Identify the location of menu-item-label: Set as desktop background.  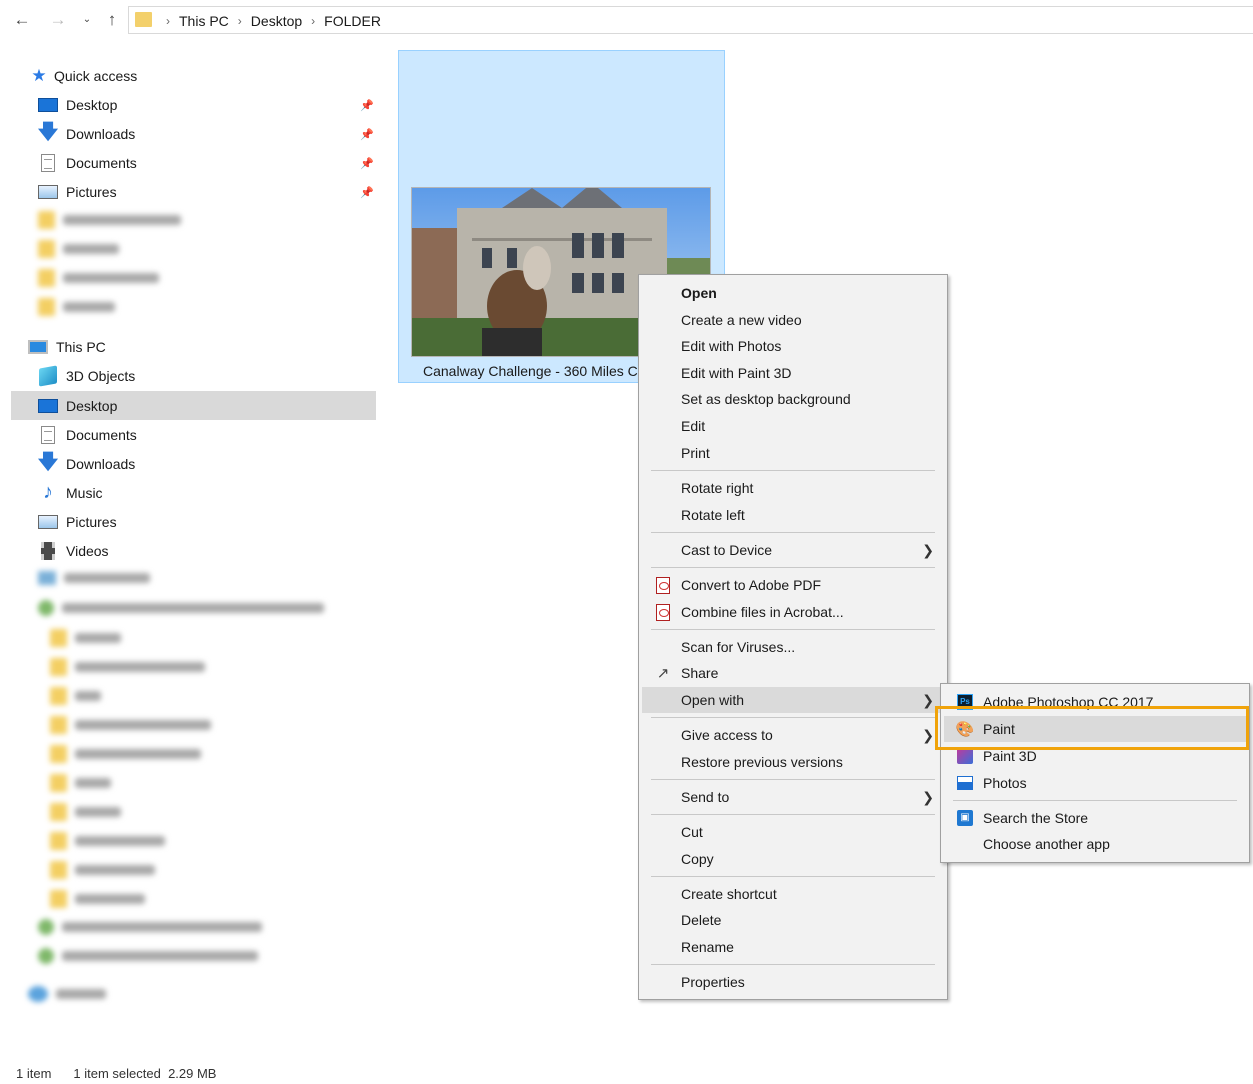
(766, 399).